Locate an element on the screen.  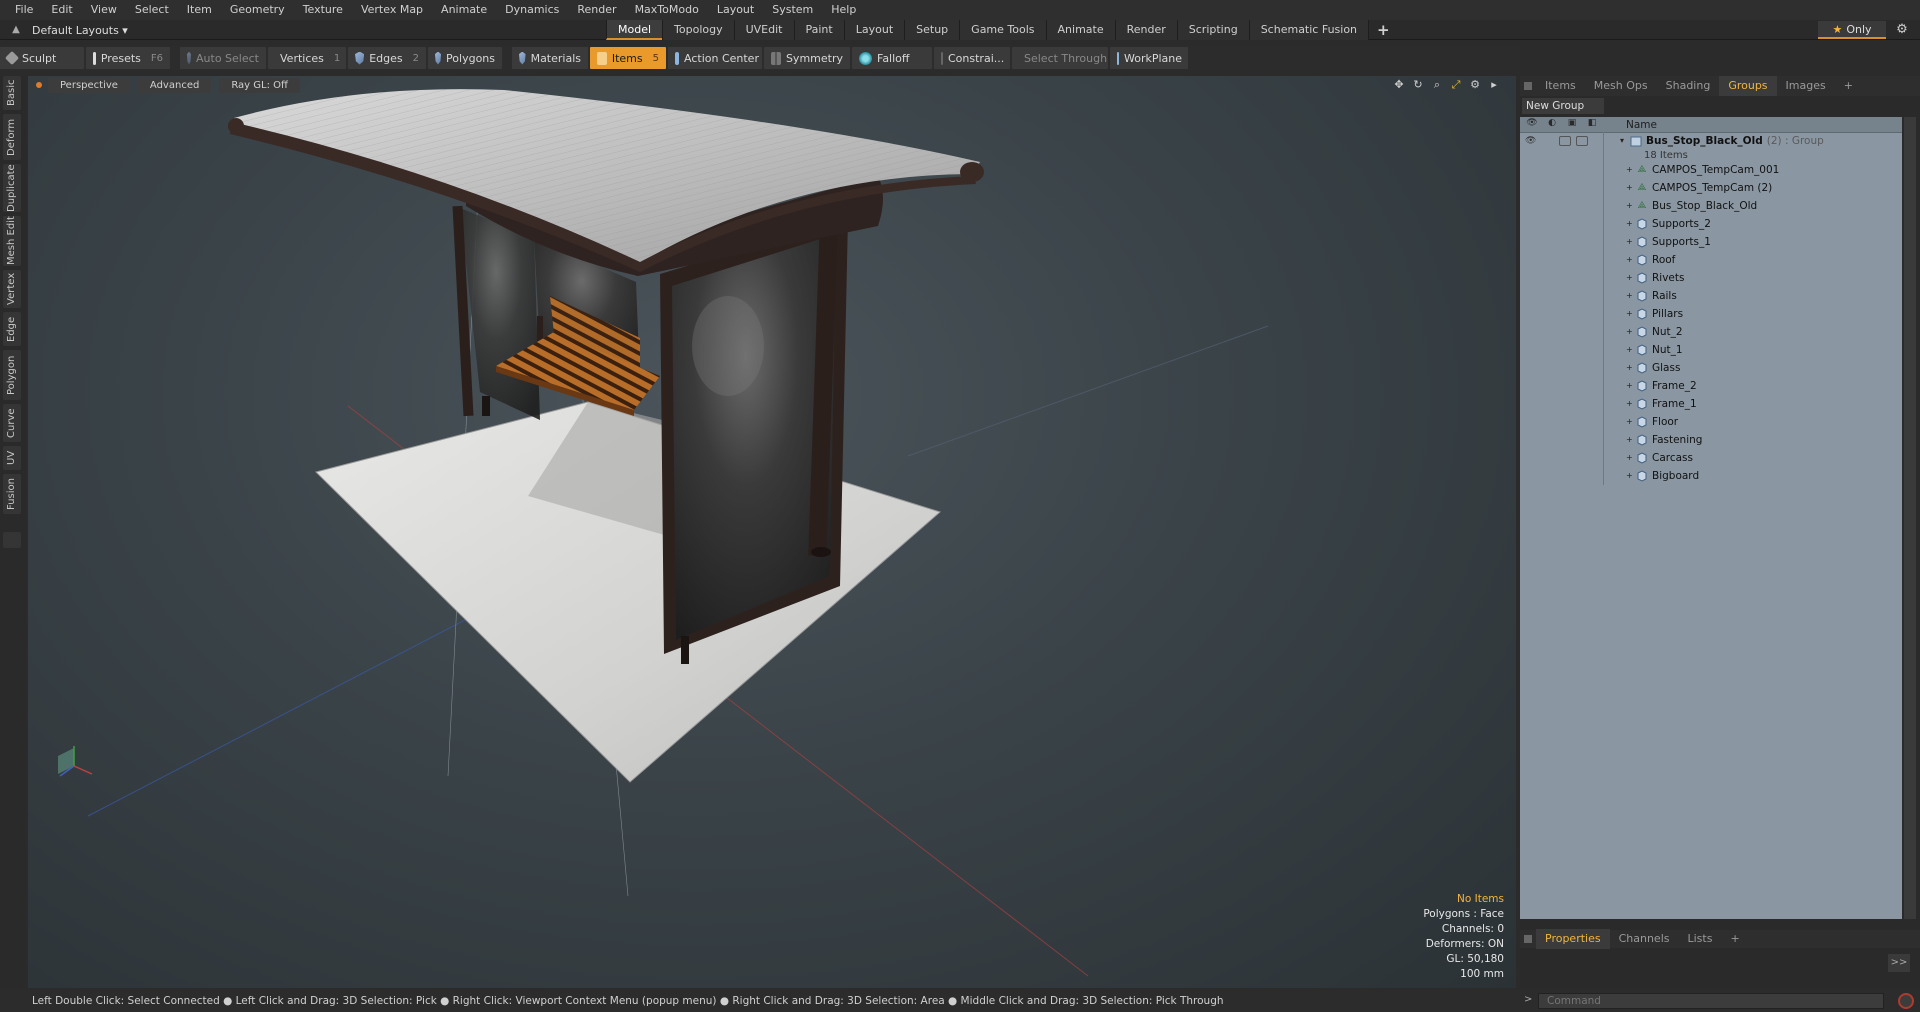
materials-button: Materials is located at coordinates (550, 58).